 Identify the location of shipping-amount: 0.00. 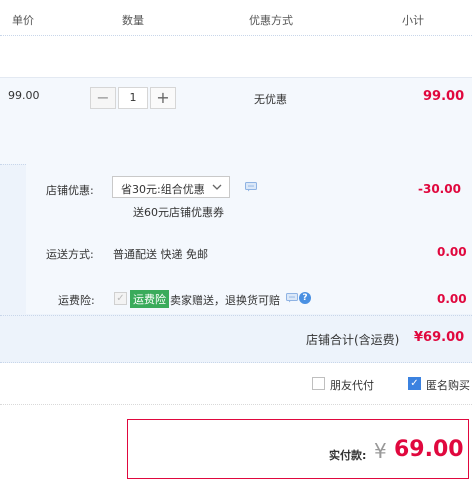
(452, 252).